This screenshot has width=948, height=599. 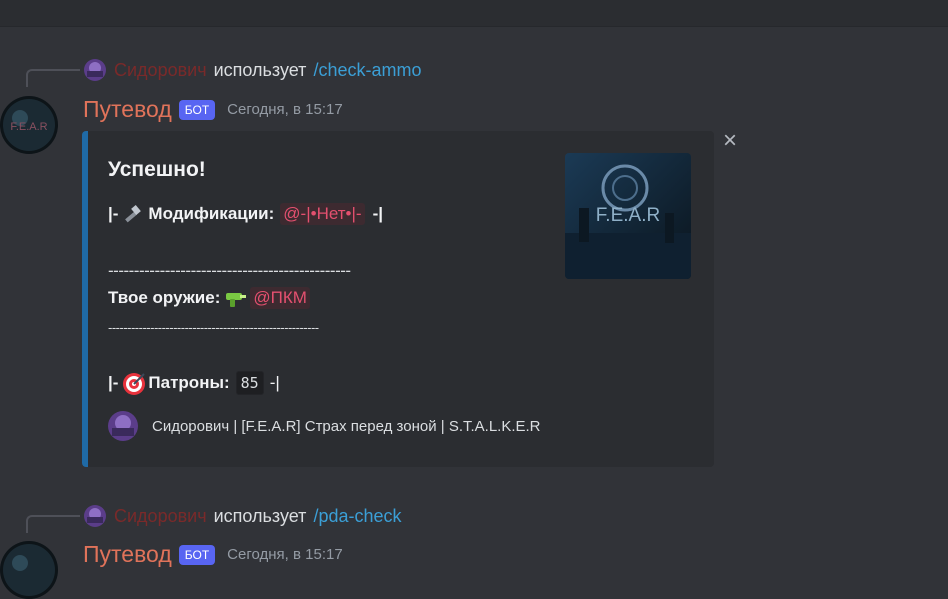 I want to click on mods-mention: @-|•Нет•|-, so click(x=322, y=214).